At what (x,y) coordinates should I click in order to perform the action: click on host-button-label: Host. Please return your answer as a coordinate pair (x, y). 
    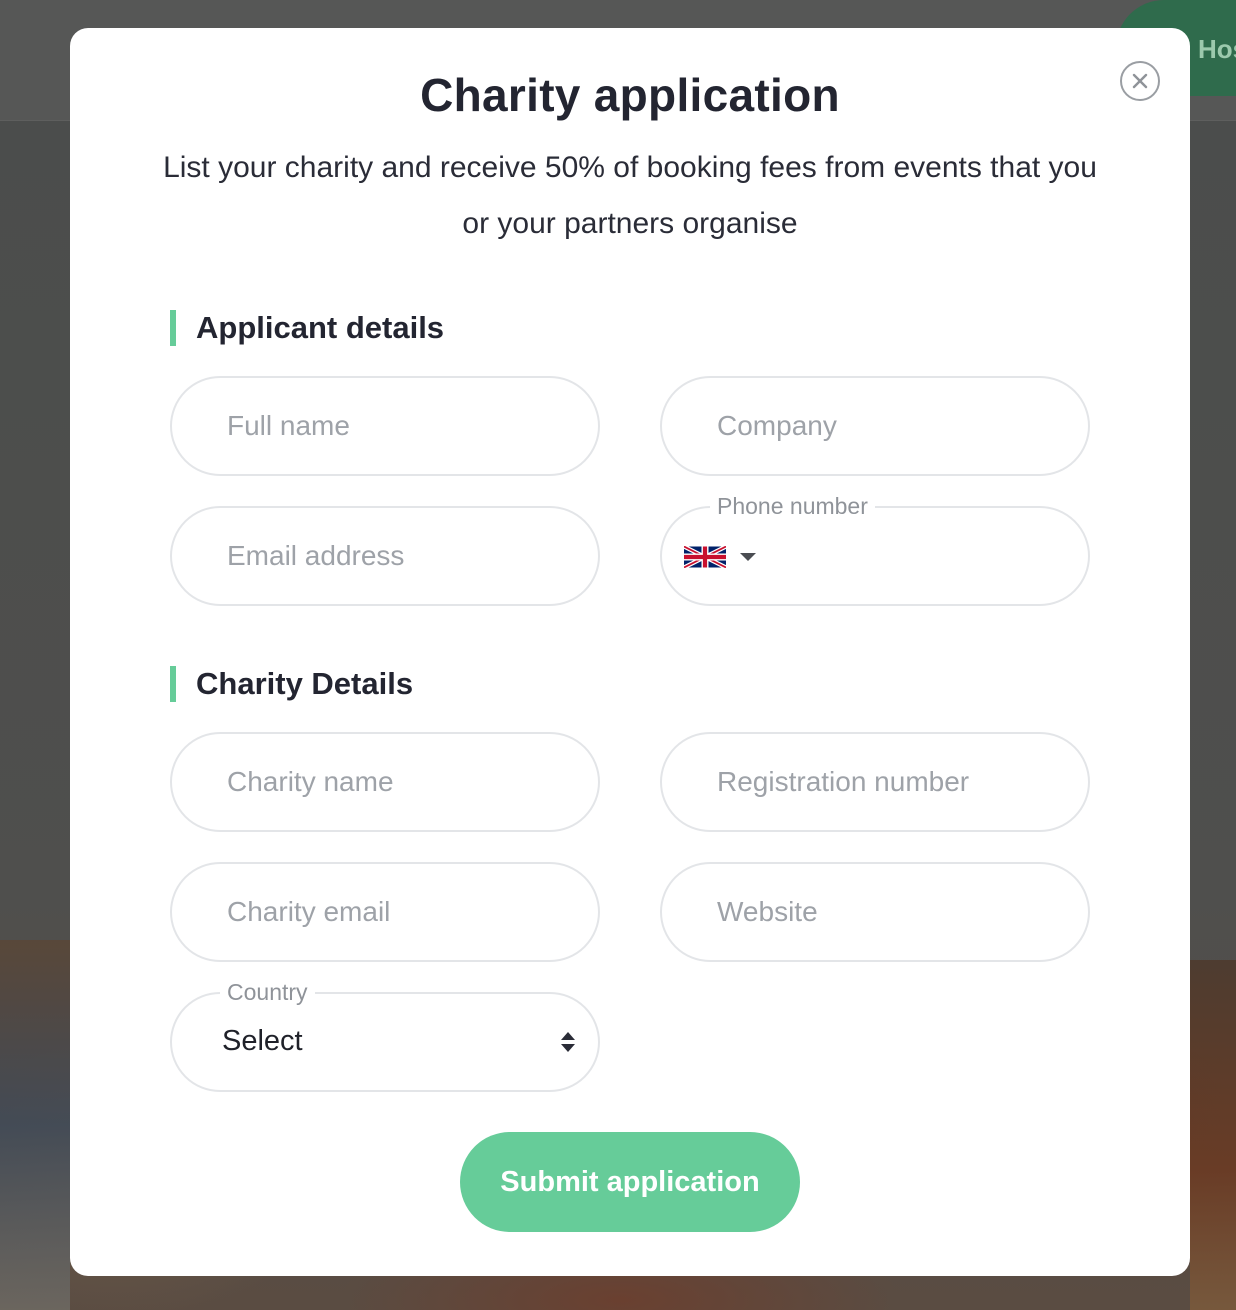
    Looking at the image, I should click on (1217, 49).